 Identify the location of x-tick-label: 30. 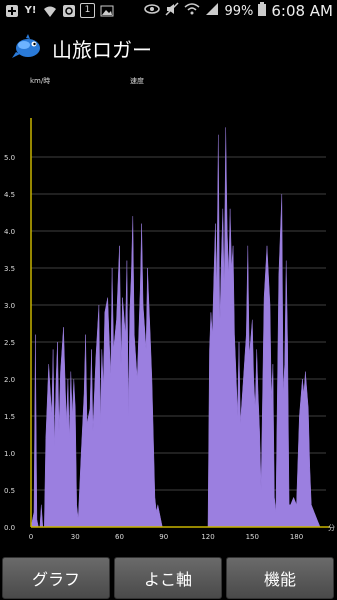
(75, 537).